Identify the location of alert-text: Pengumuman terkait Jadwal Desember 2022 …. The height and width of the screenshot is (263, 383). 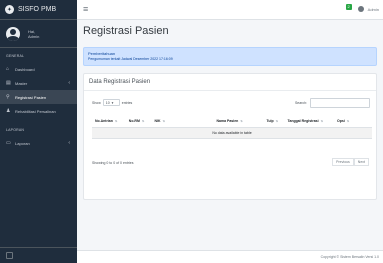
(130, 59).